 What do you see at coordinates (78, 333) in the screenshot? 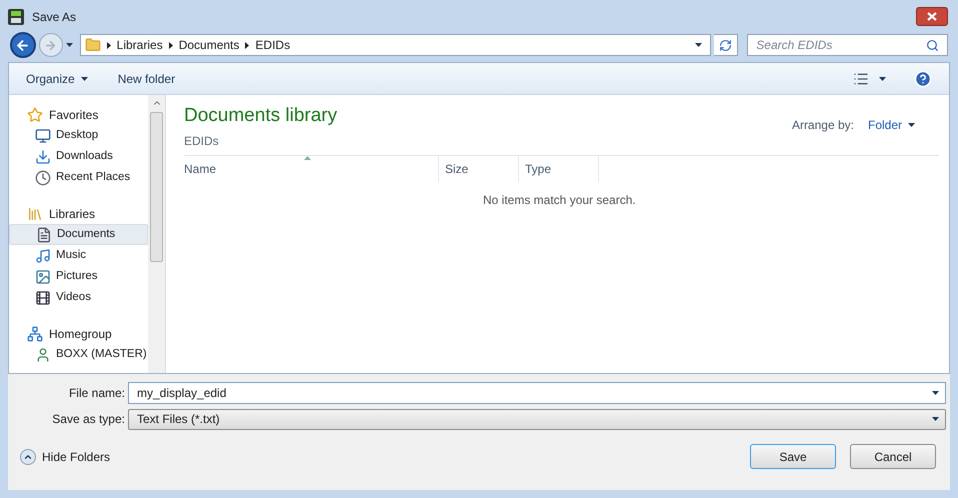
I see `sidebar-group: Homegroup` at bounding box center [78, 333].